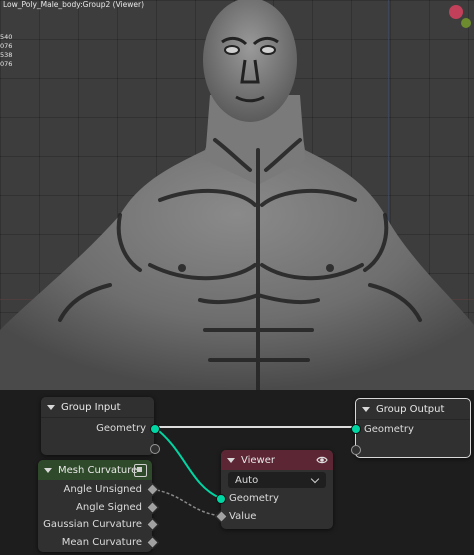 The height and width of the screenshot is (555, 474). What do you see at coordinates (187, 462) in the screenshot?
I see `link-input-to-viewer` at bounding box center [187, 462].